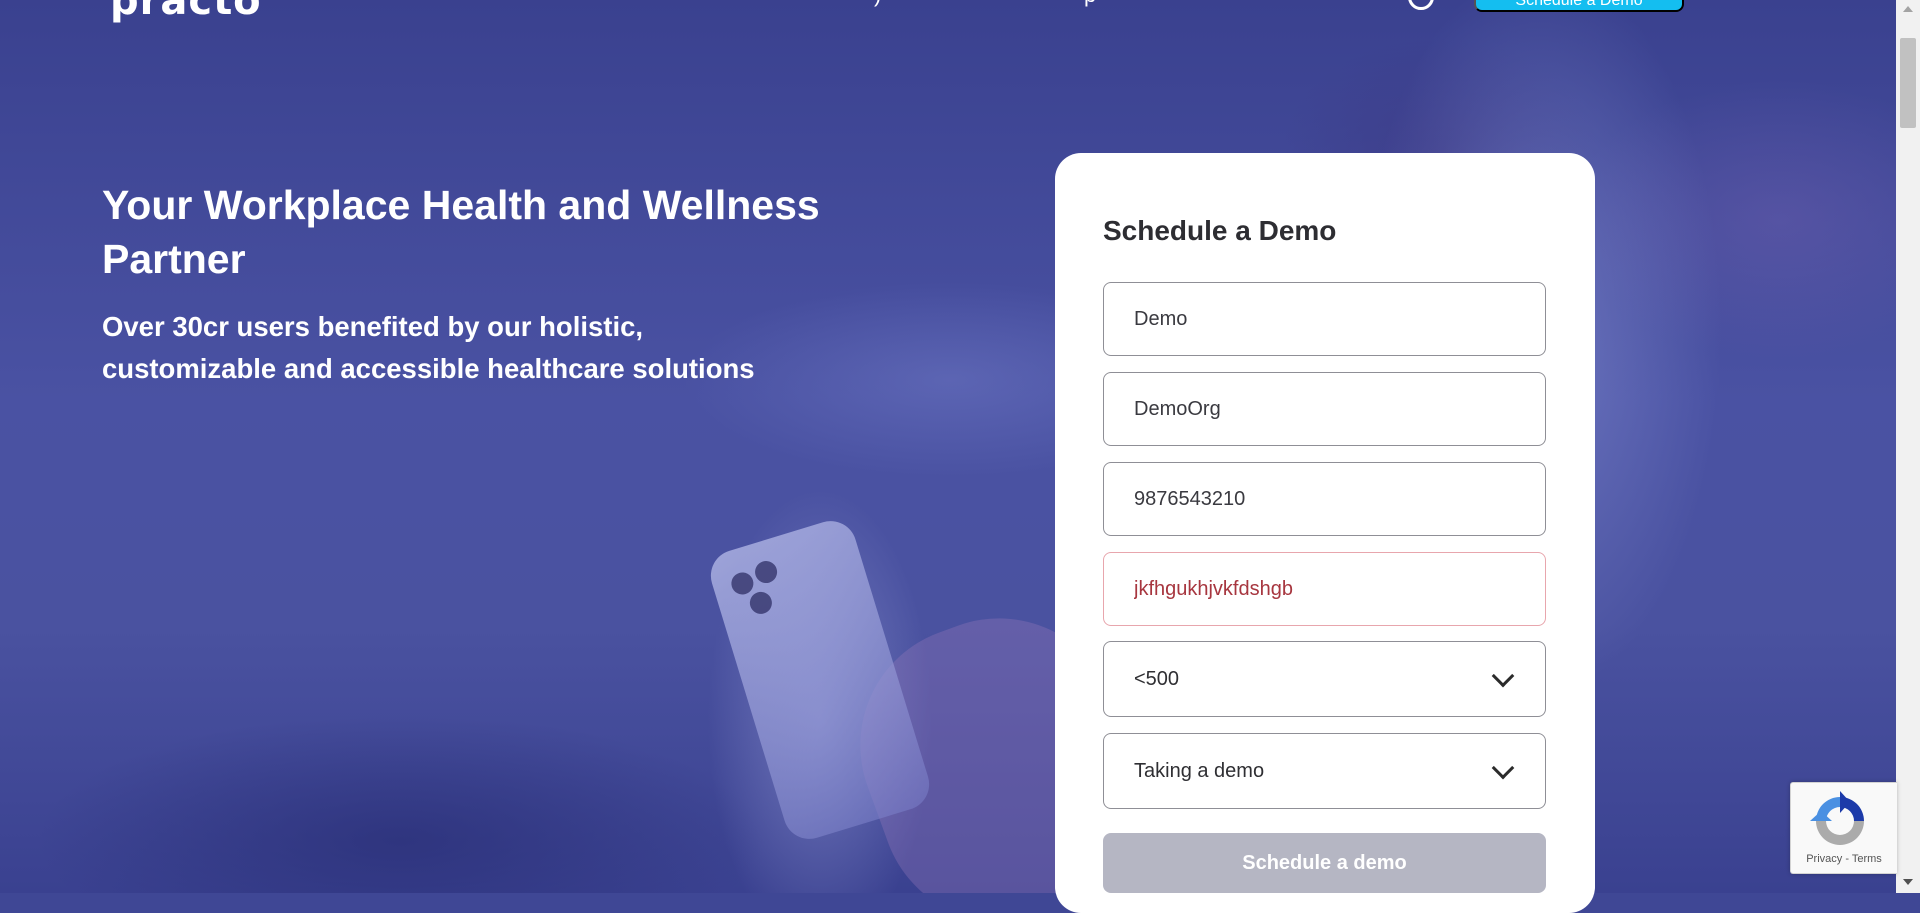 This screenshot has width=1920, height=913. What do you see at coordinates (1199, 770) in the screenshot?
I see `interest-value: Taking a demo` at bounding box center [1199, 770].